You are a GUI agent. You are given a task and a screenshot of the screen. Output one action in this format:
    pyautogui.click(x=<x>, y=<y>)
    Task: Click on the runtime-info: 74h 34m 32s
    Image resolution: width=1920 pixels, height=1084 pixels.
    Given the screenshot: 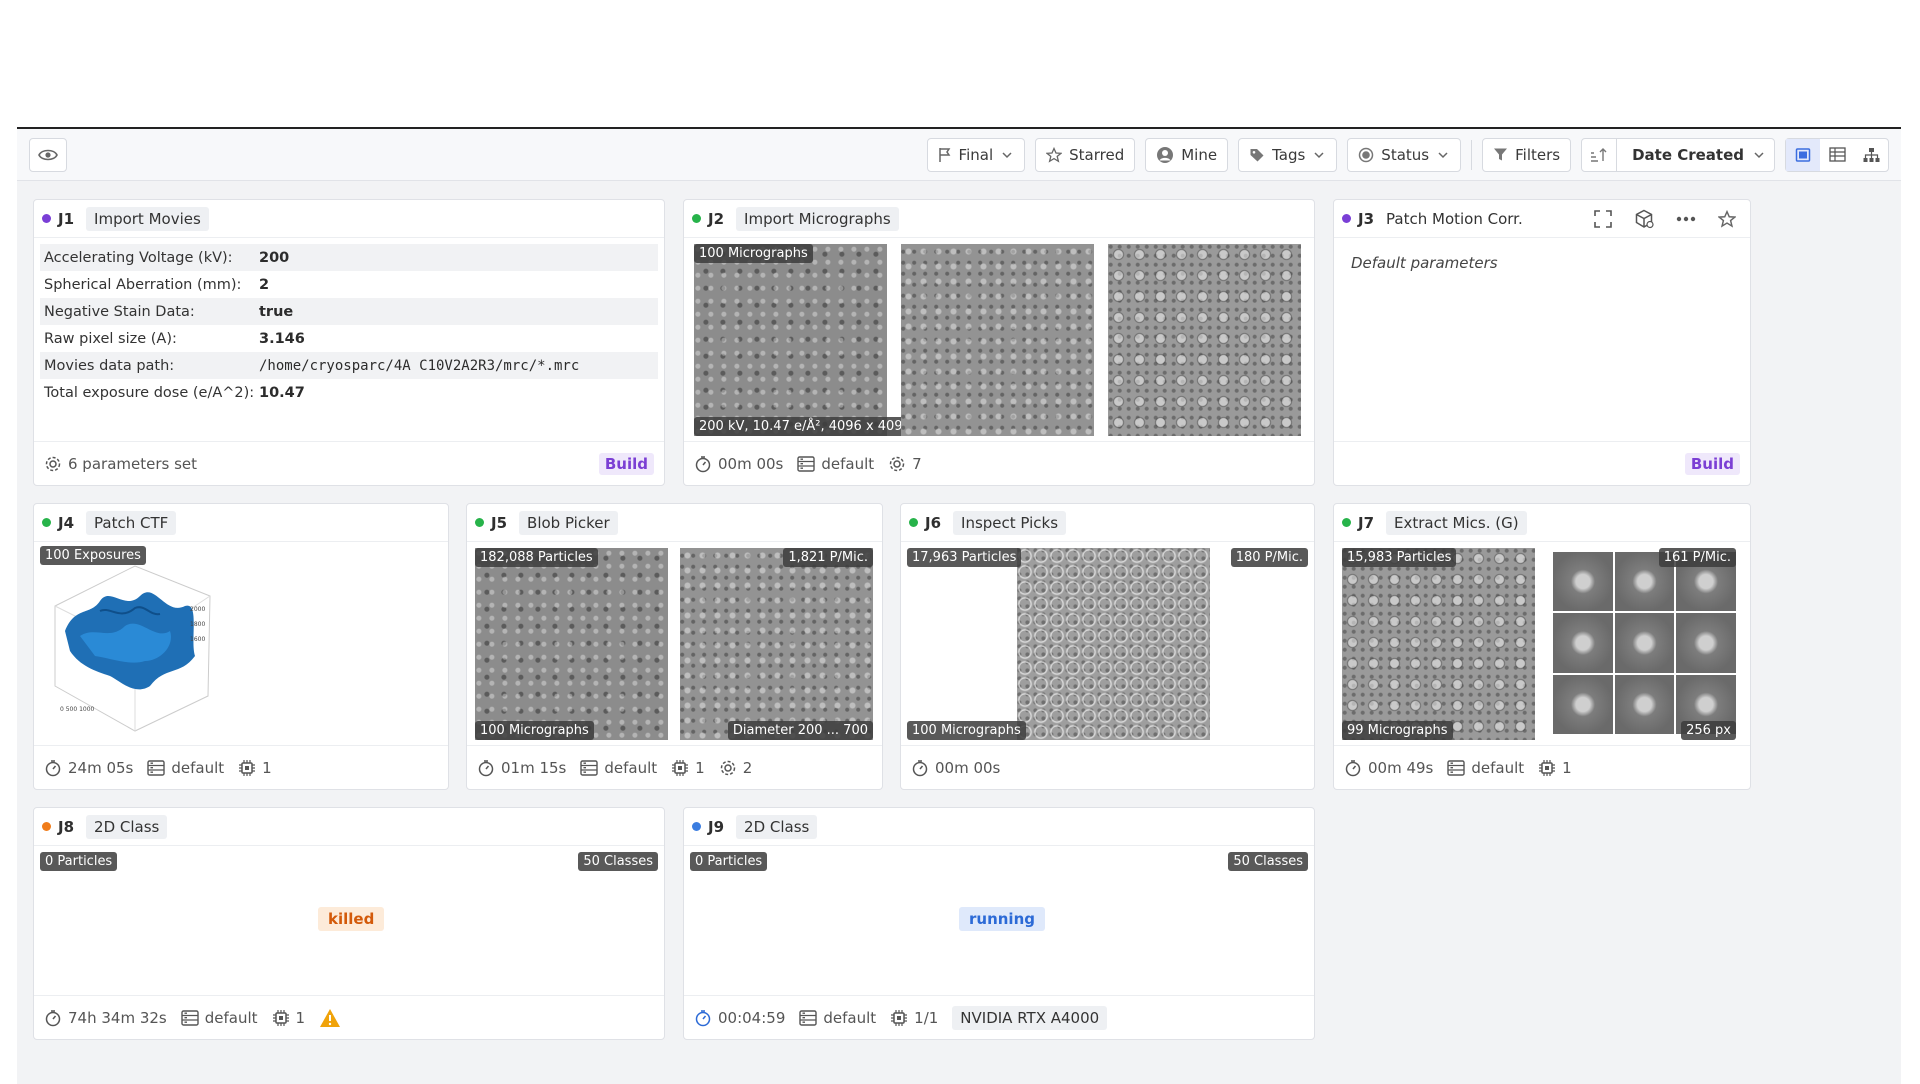 What is the action you would take?
    pyautogui.click(x=105, y=1018)
    